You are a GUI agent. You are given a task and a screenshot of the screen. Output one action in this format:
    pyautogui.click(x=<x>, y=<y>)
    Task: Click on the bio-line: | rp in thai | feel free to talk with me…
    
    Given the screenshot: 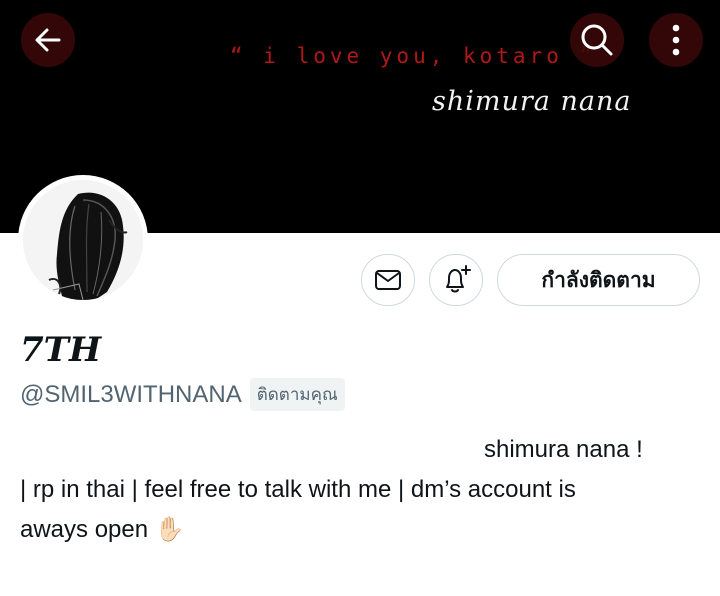 What is the action you would take?
    pyautogui.click(x=298, y=489)
    